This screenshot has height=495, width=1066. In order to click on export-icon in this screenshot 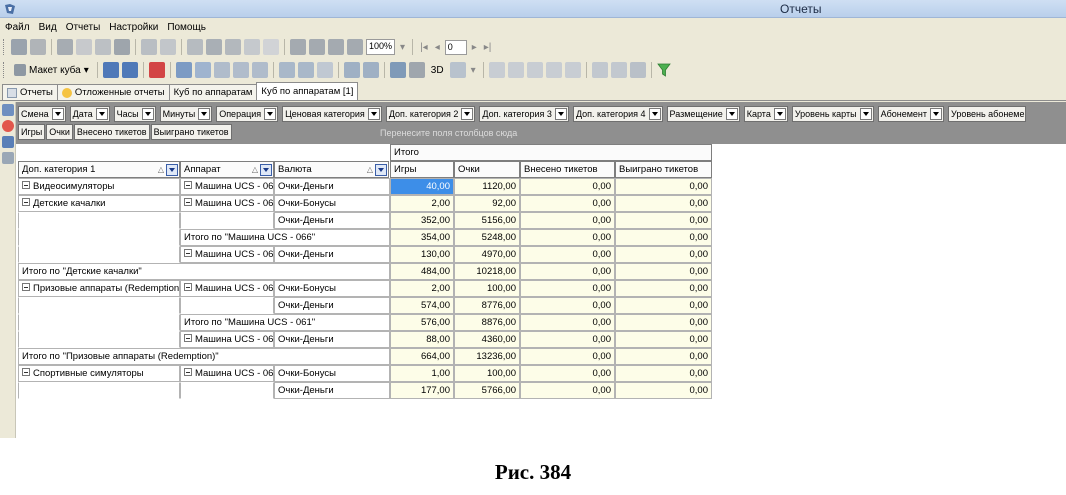, I will do `click(195, 47)`.